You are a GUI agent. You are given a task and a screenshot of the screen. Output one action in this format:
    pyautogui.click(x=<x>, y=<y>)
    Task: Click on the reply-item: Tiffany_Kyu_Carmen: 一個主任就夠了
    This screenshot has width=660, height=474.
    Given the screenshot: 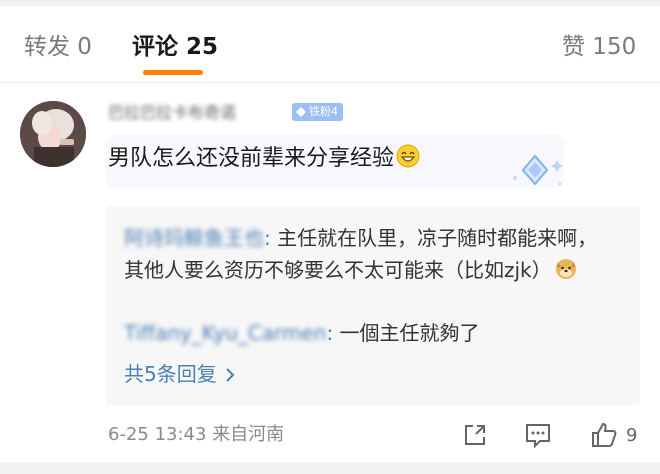 What is the action you would take?
    pyautogui.click(x=302, y=333)
    